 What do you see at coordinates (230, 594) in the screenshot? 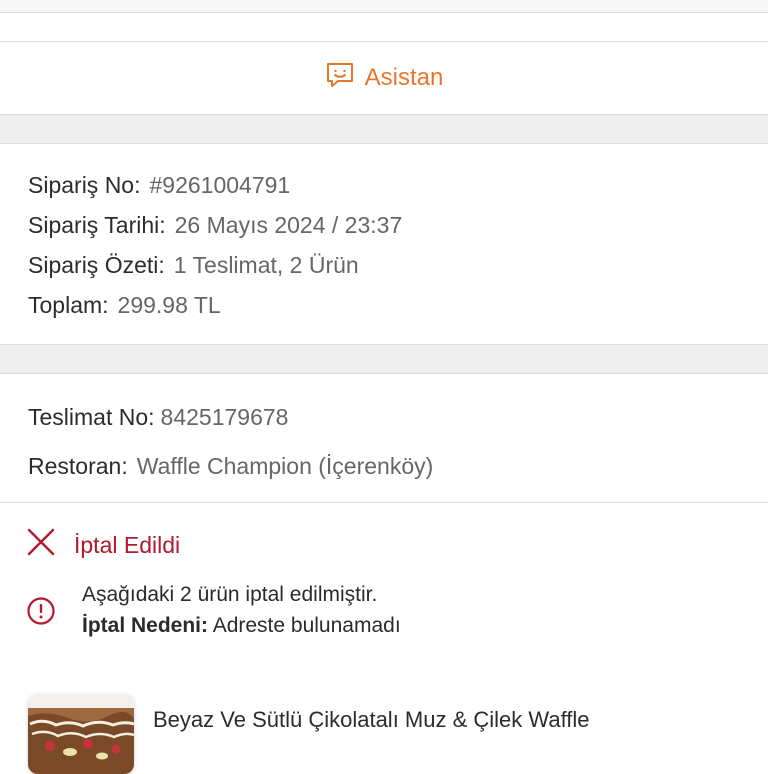
I see `cancel-notice-line: Aşağıdaki 2 ürün iptal edilmiştir.` at bounding box center [230, 594].